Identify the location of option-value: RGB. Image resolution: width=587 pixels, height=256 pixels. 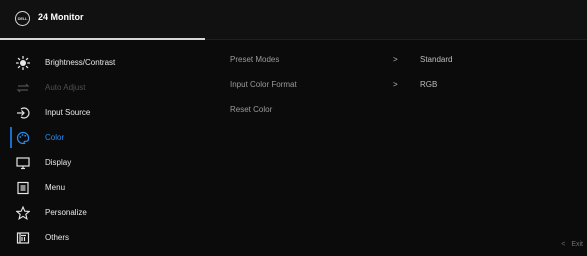
(429, 84).